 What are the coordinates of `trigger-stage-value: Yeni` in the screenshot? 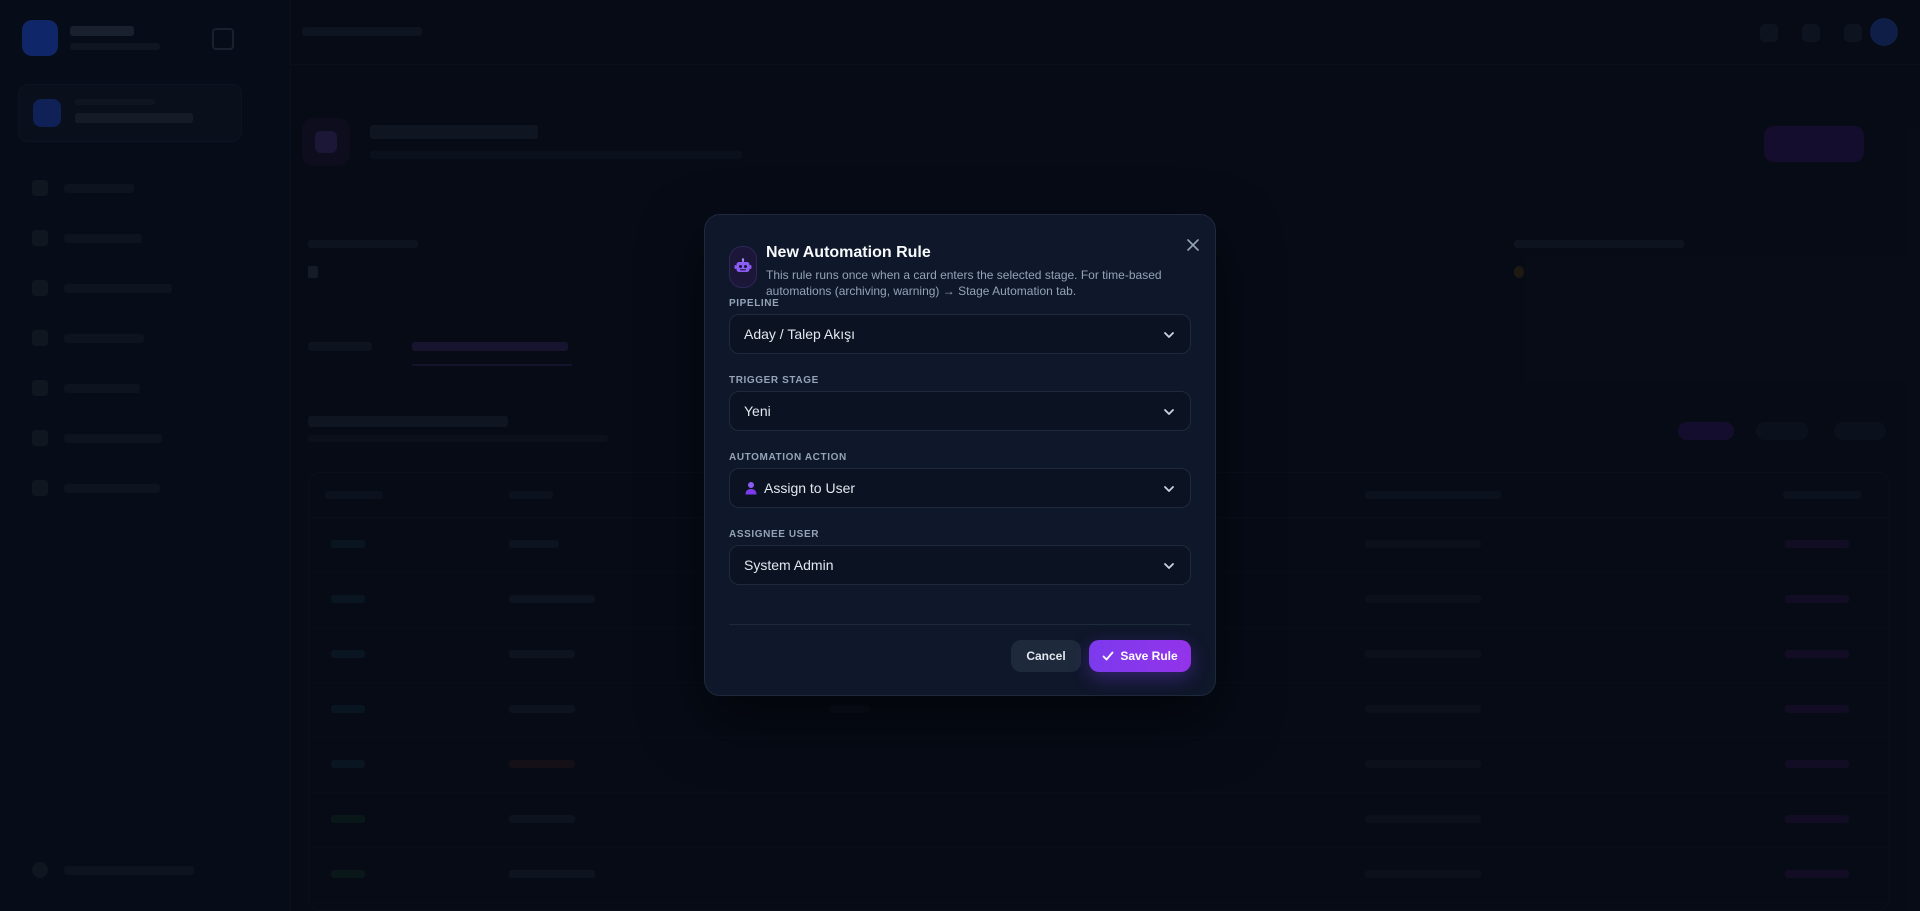 It's located at (757, 411).